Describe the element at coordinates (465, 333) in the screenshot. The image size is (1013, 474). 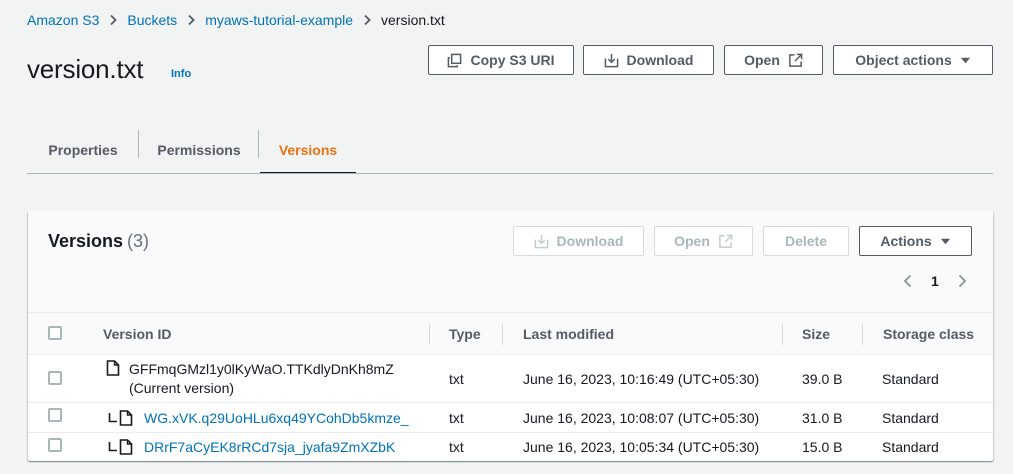
I see `column-header-type: Type` at that location.